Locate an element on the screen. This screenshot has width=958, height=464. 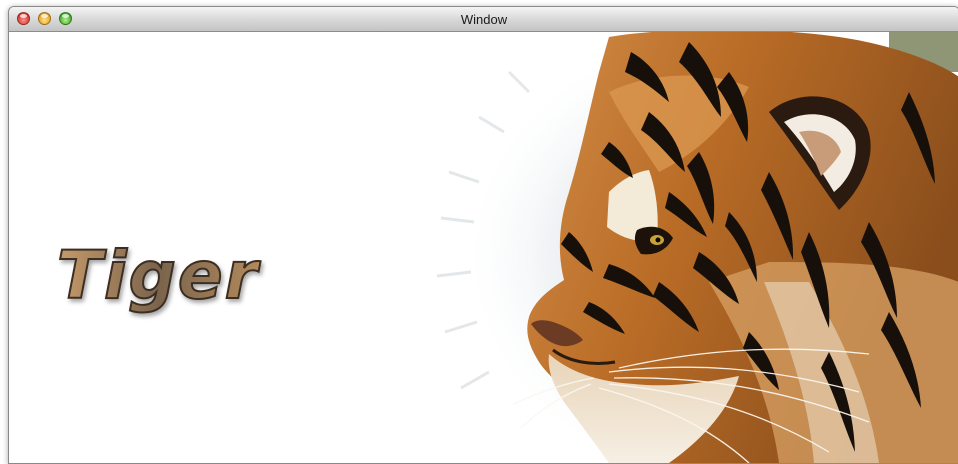
window-title: Window is located at coordinates (484, 19).